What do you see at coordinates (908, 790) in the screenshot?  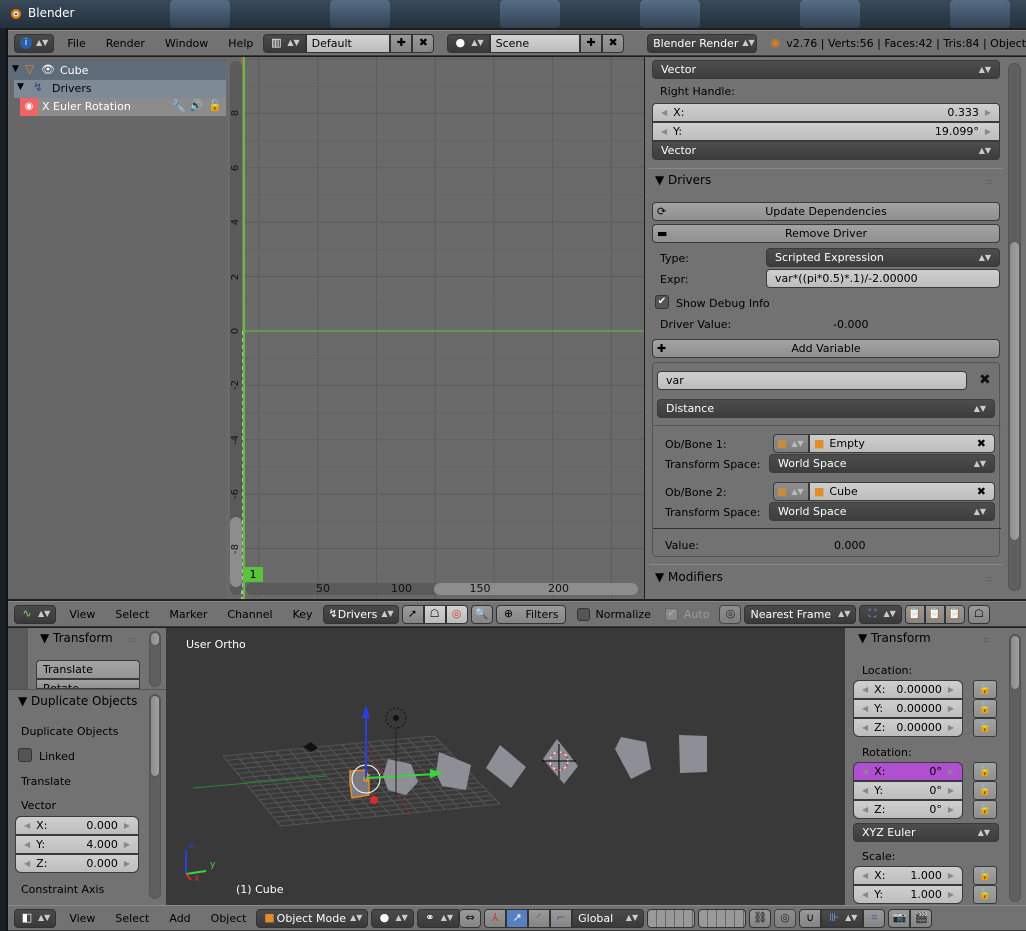 I see `rot-y-field: ◀ Y: 0° ▶` at bounding box center [908, 790].